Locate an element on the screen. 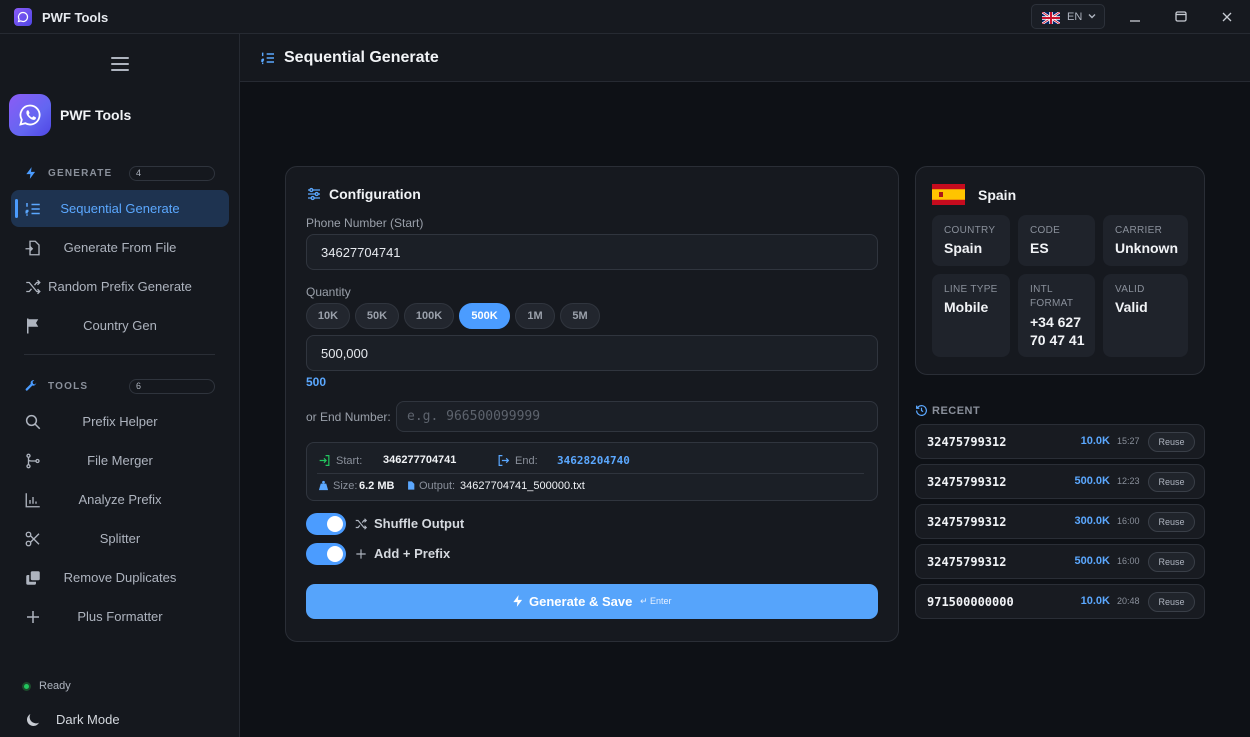 This screenshot has width=1250, height=737. sidebar-item-label: File Merger is located at coordinates (120, 460).